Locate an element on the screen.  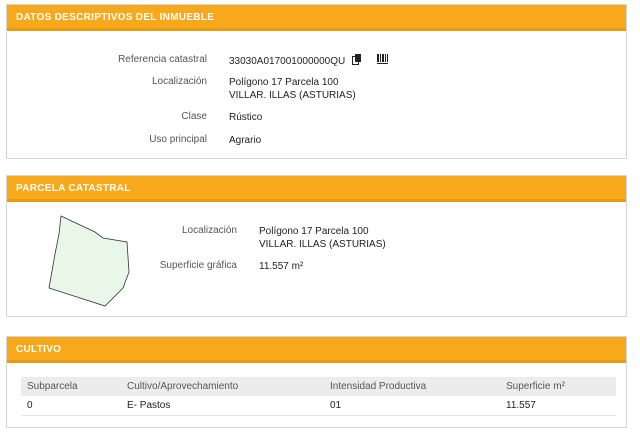
superficie-grafica-value: 11.557 m² is located at coordinates (281, 266).